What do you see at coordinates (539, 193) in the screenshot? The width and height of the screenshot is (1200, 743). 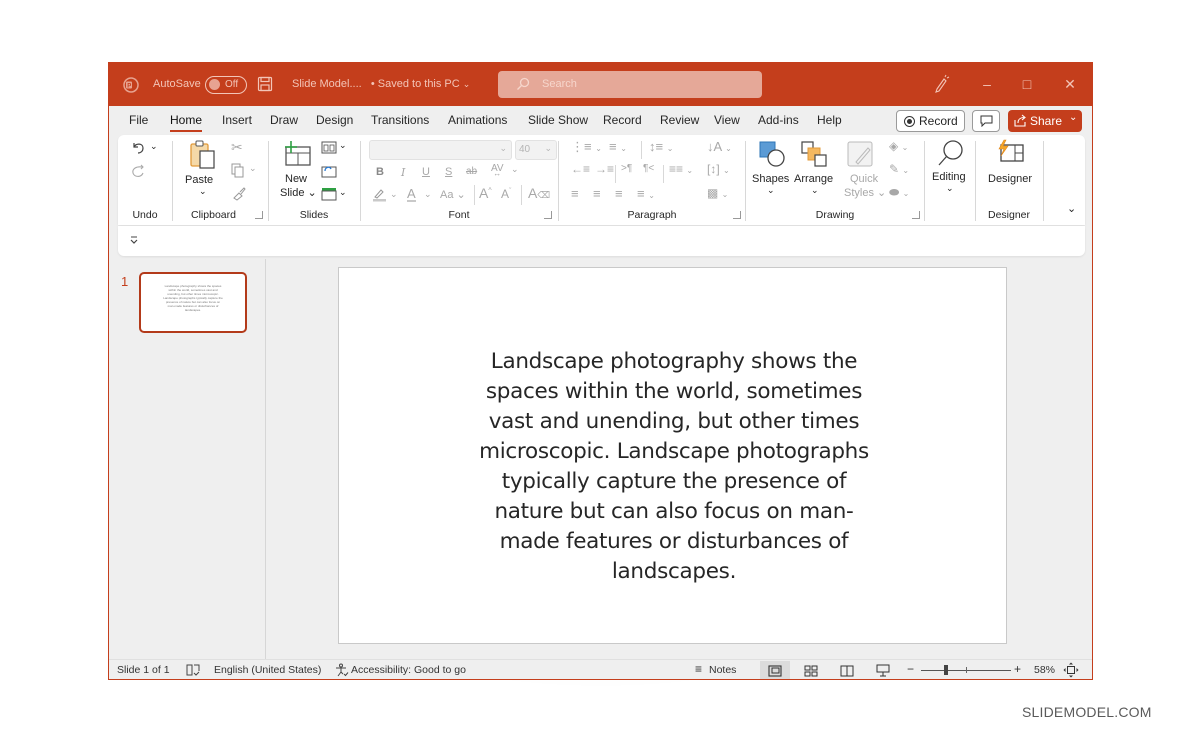 I see `clear-formatting-icon: A⌫` at bounding box center [539, 193].